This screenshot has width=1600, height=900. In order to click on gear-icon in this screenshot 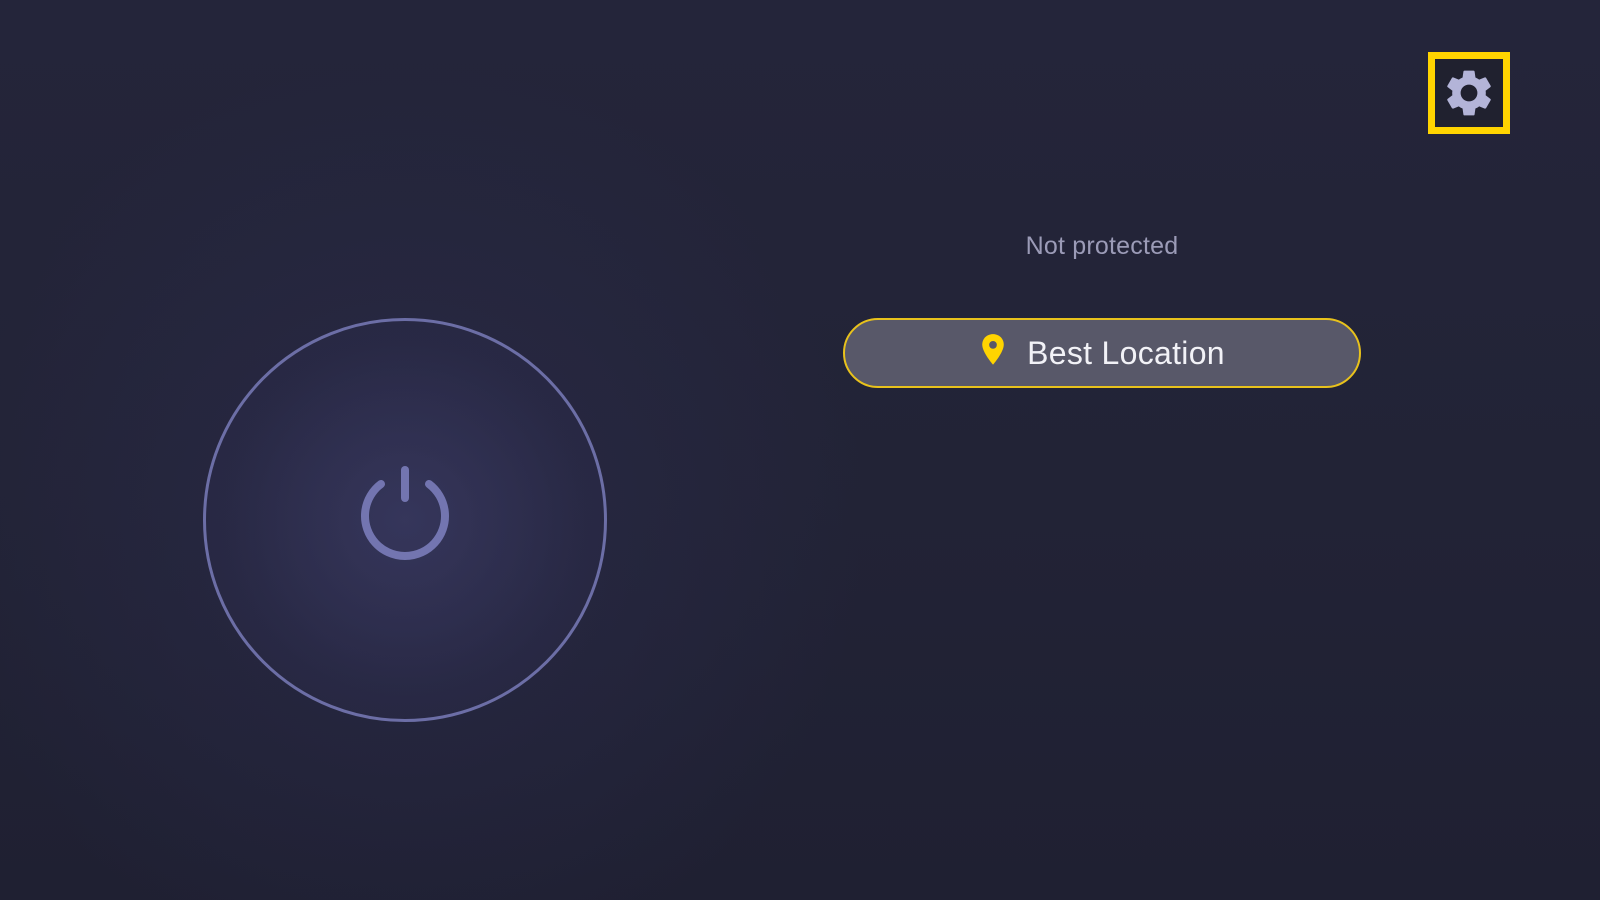, I will do `click(1469, 93)`.